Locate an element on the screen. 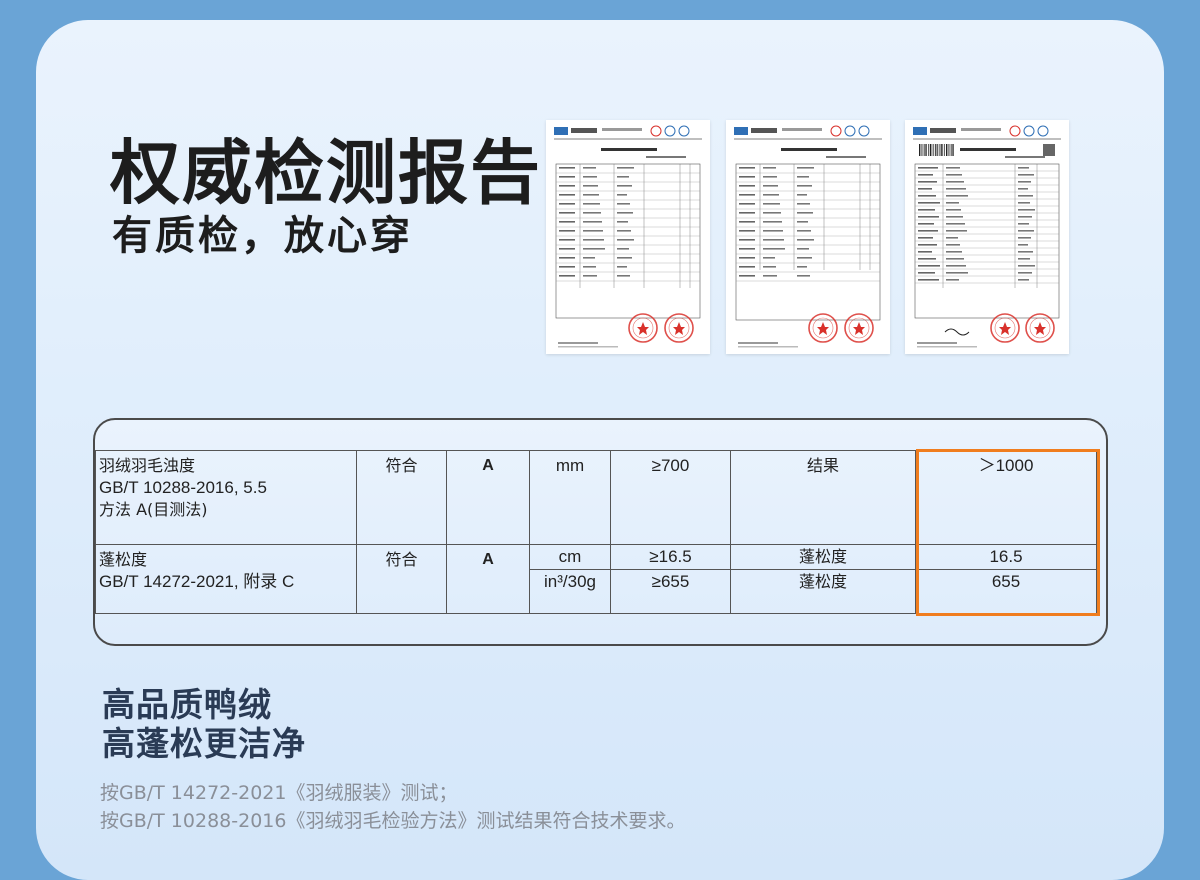 The height and width of the screenshot is (880, 1200). page-title: 权威检测报告 is located at coordinates (326, 173).